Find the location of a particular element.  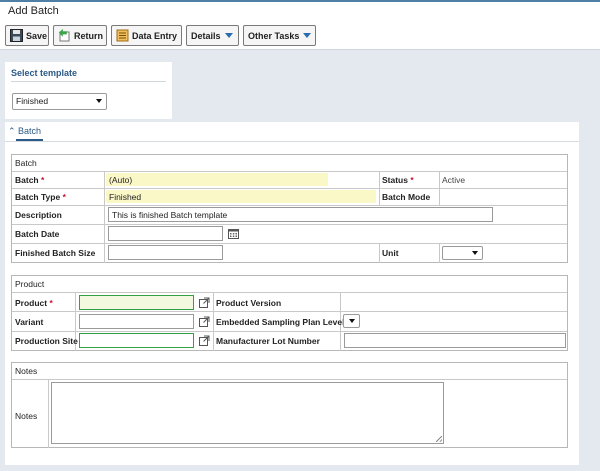

notes-label: Notes is located at coordinates (26, 416).